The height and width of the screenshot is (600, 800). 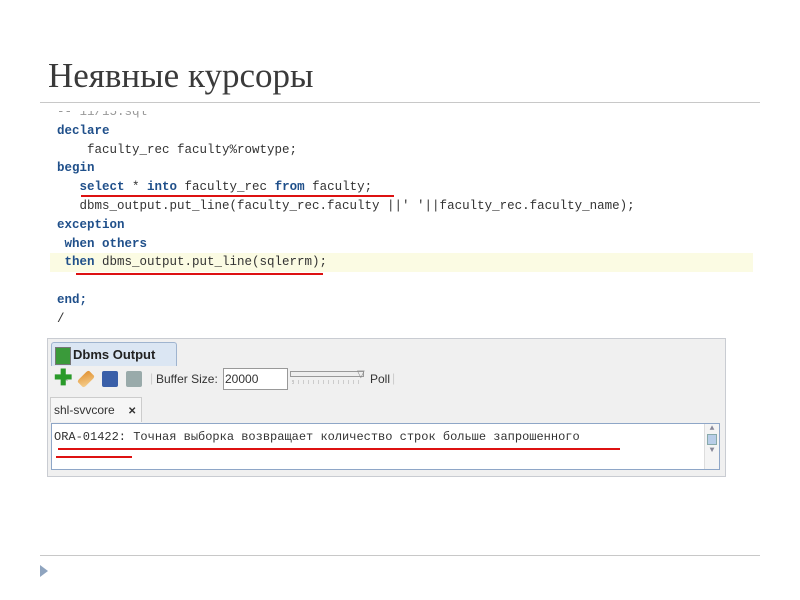 What do you see at coordinates (361, 374) in the screenshot?
I see `slider-thumb: ▽` at bounding box center [361, 374].